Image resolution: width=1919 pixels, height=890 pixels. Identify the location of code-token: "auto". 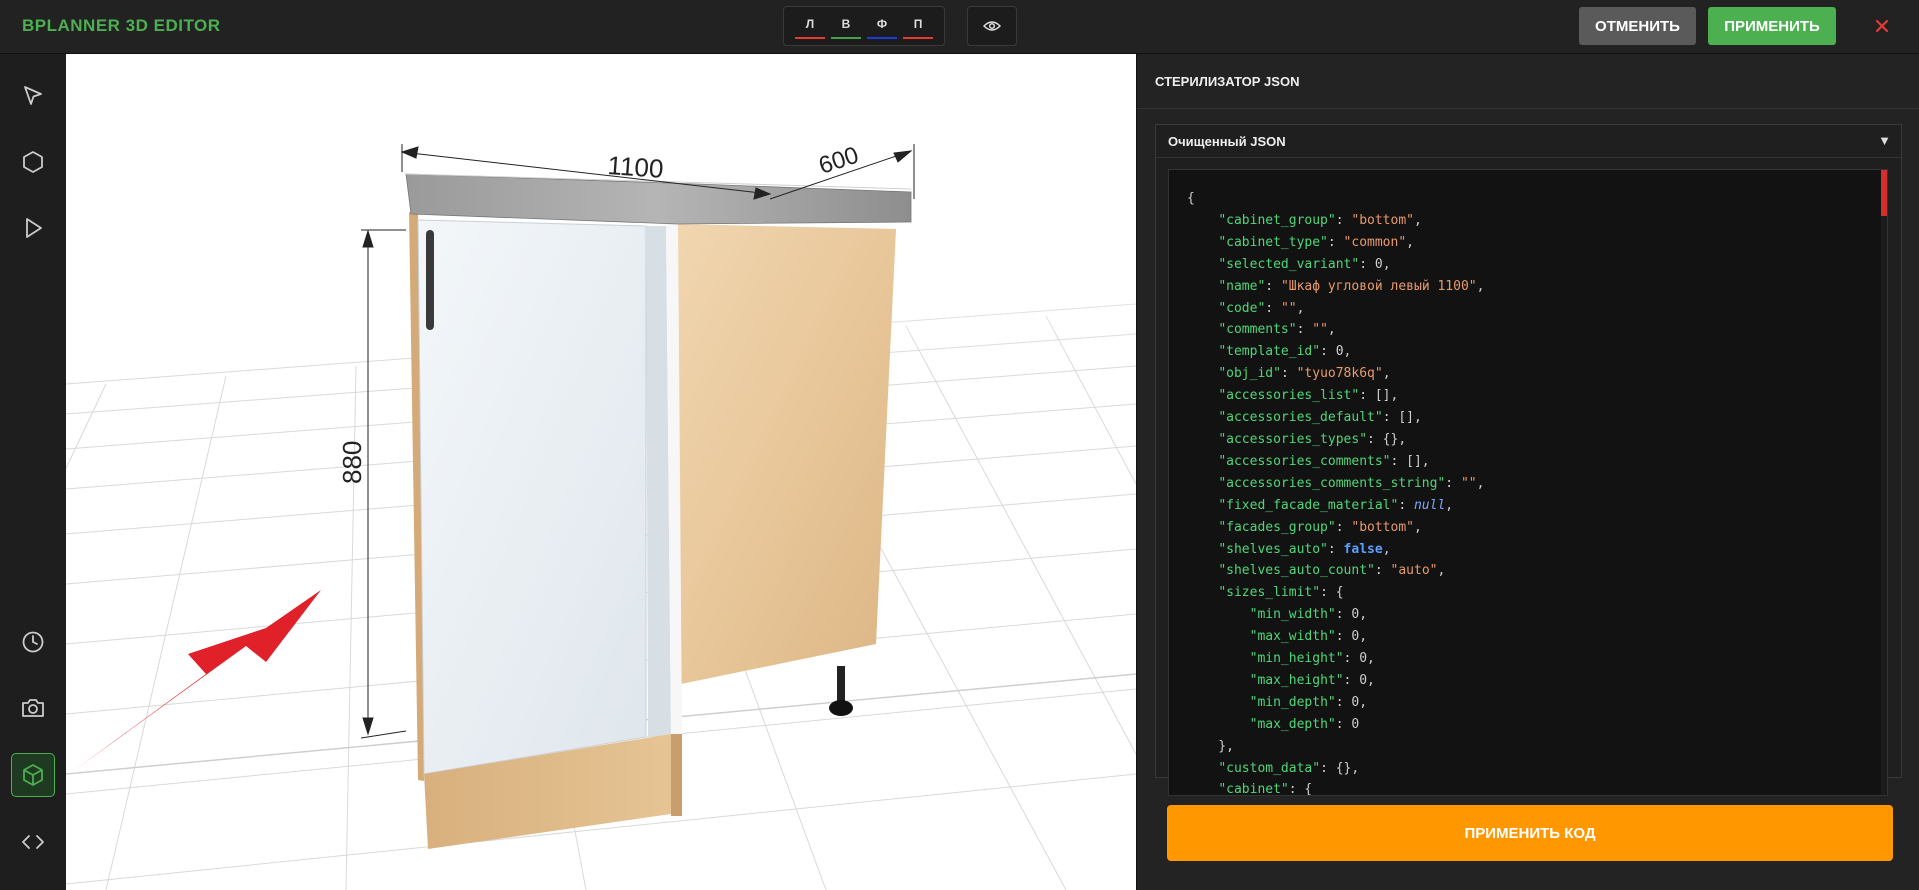
(1414, 571).